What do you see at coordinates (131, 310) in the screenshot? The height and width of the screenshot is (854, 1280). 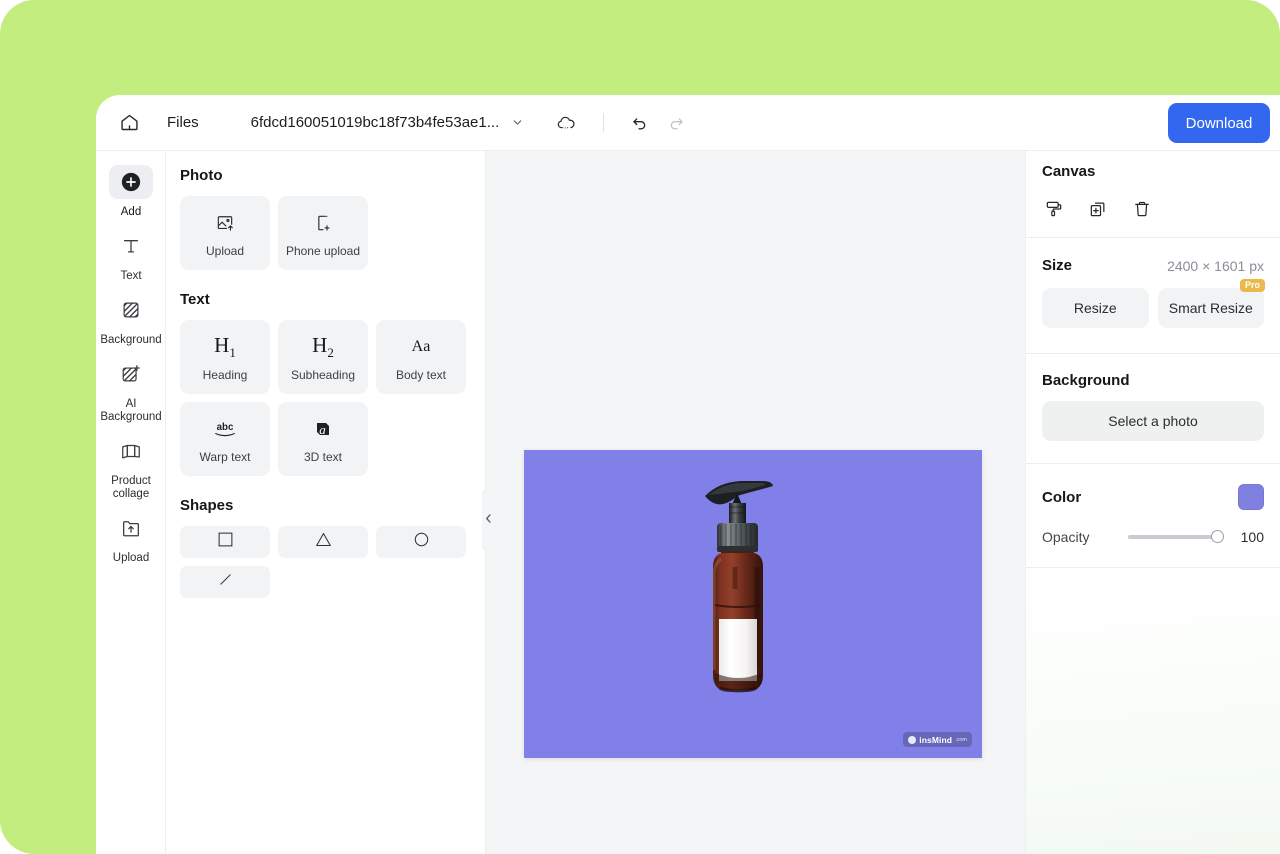 I see `hatch-square-icon` at bounding box center [131, 310].